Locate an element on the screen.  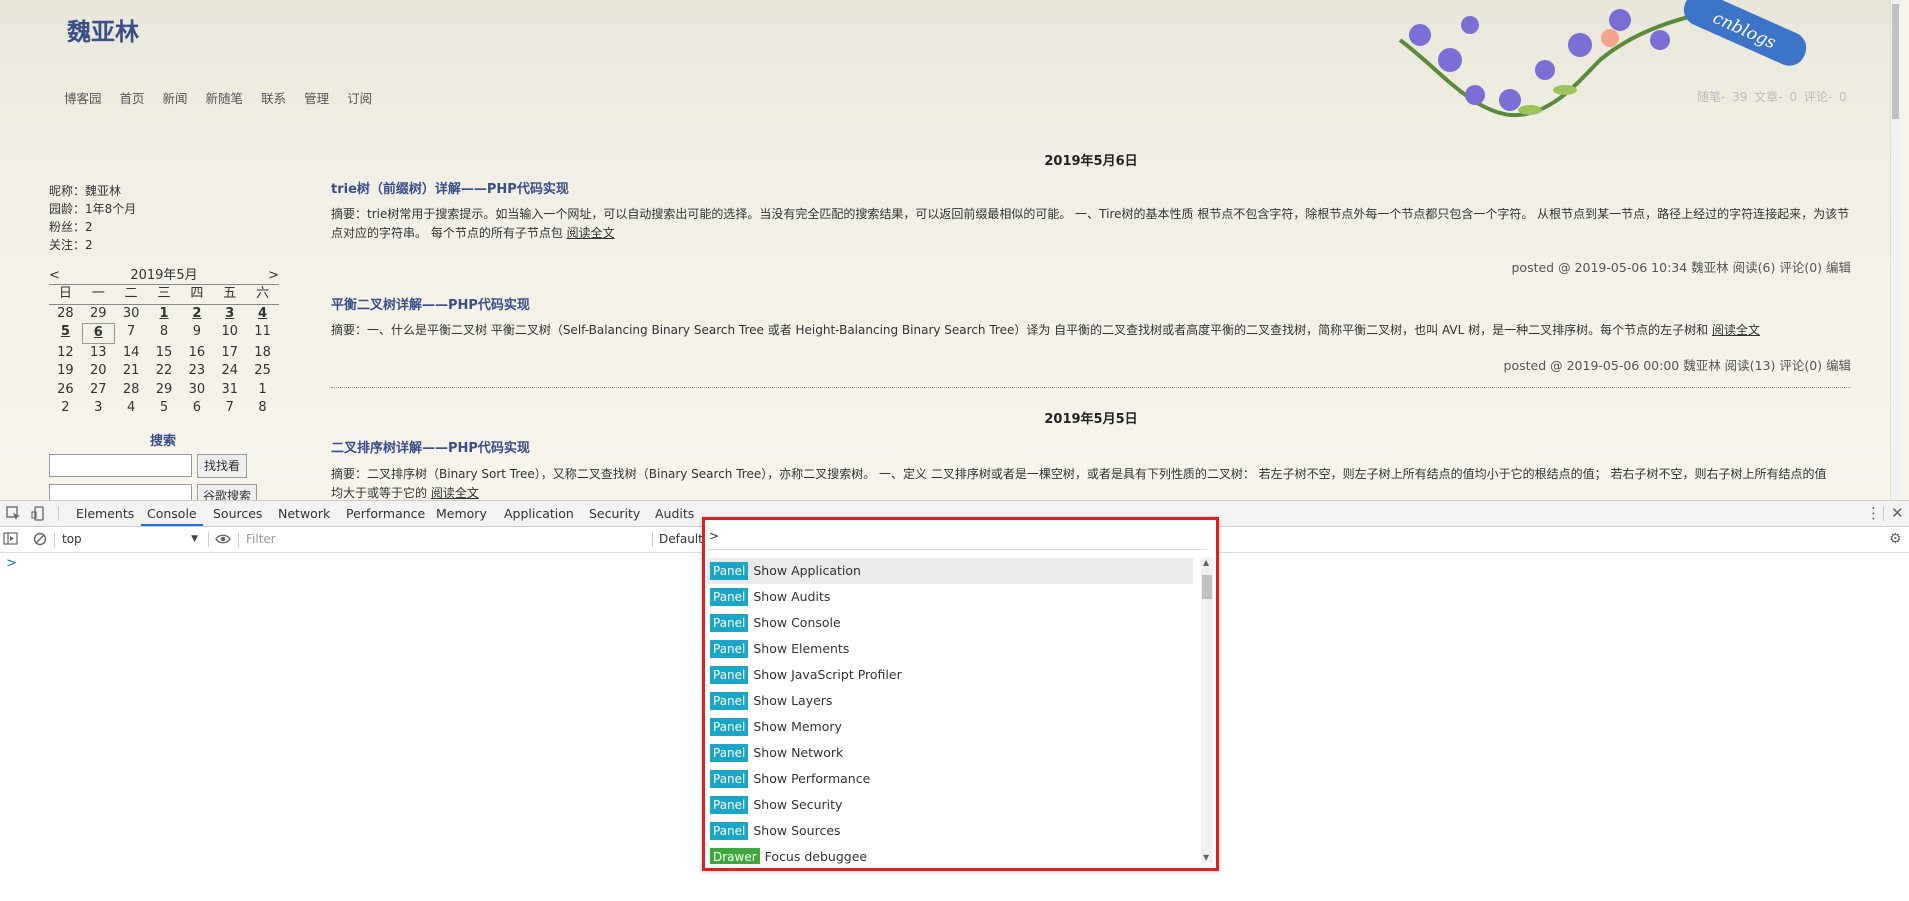
nav-cnblogs: 博客园 is located at coordinates (83, 97).